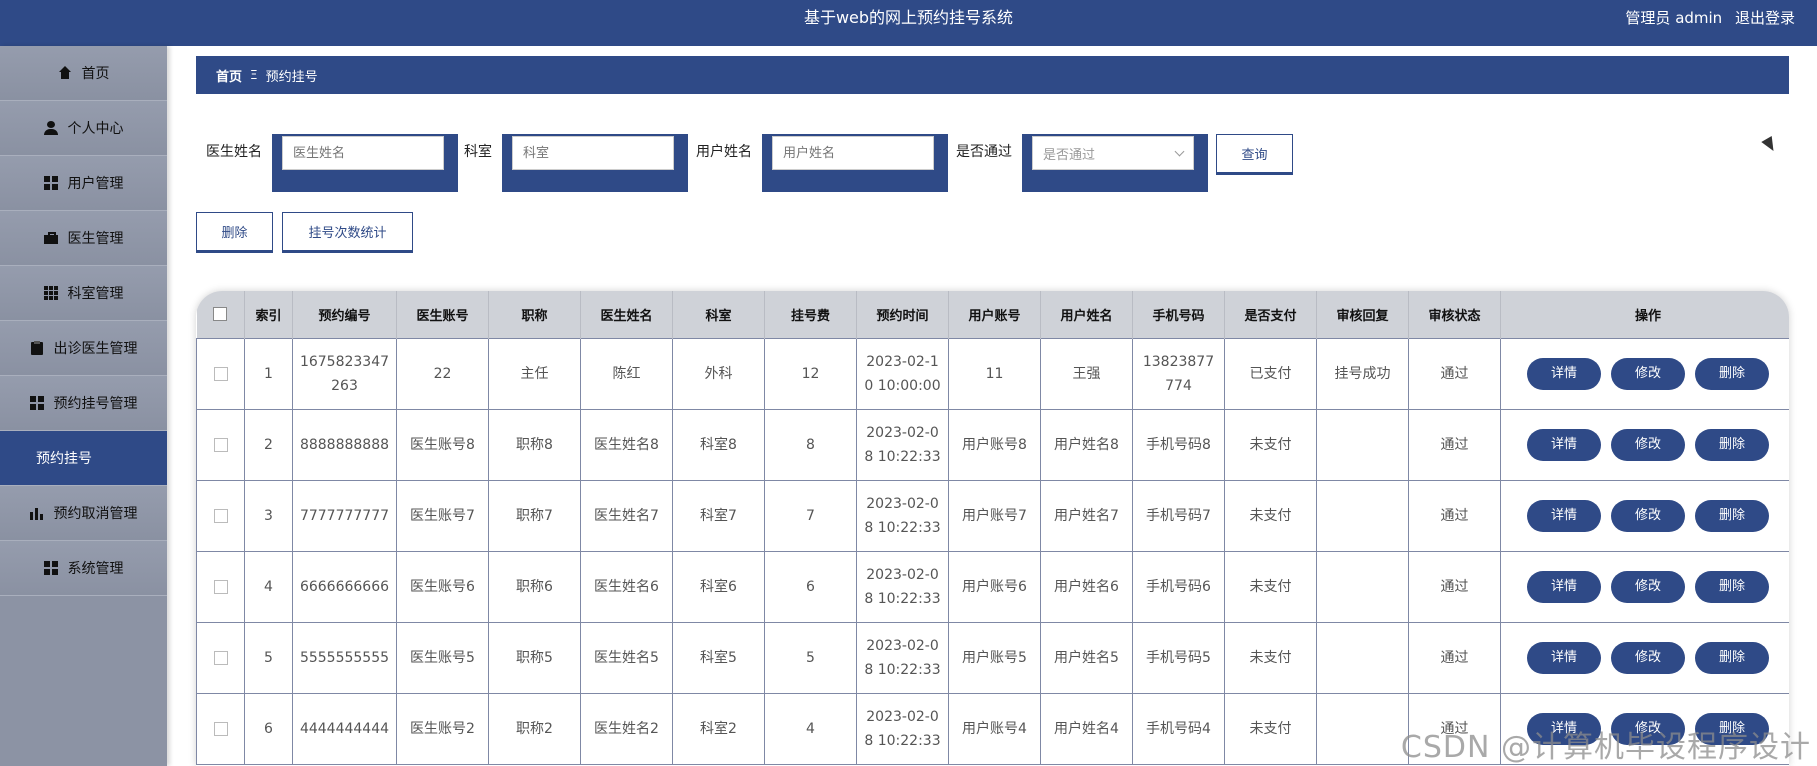  What do you see at coordinates (1086, 373) in the screenshot?
I see `table-cell: 王强` at bounding box center [1086, 373].